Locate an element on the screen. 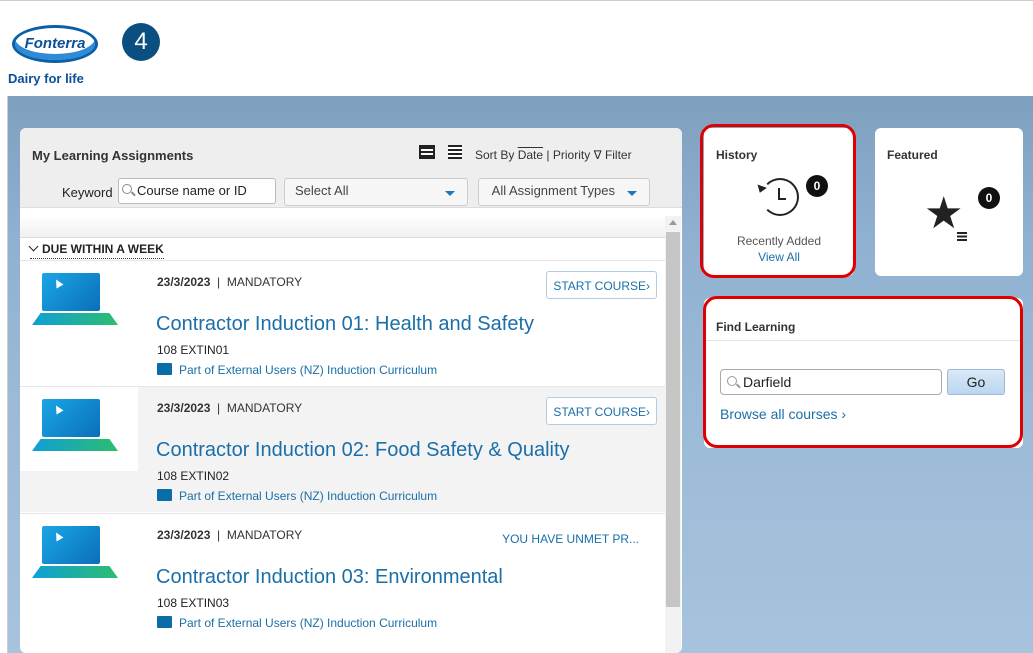  list-top-shade is located at coordinates (342, 227).